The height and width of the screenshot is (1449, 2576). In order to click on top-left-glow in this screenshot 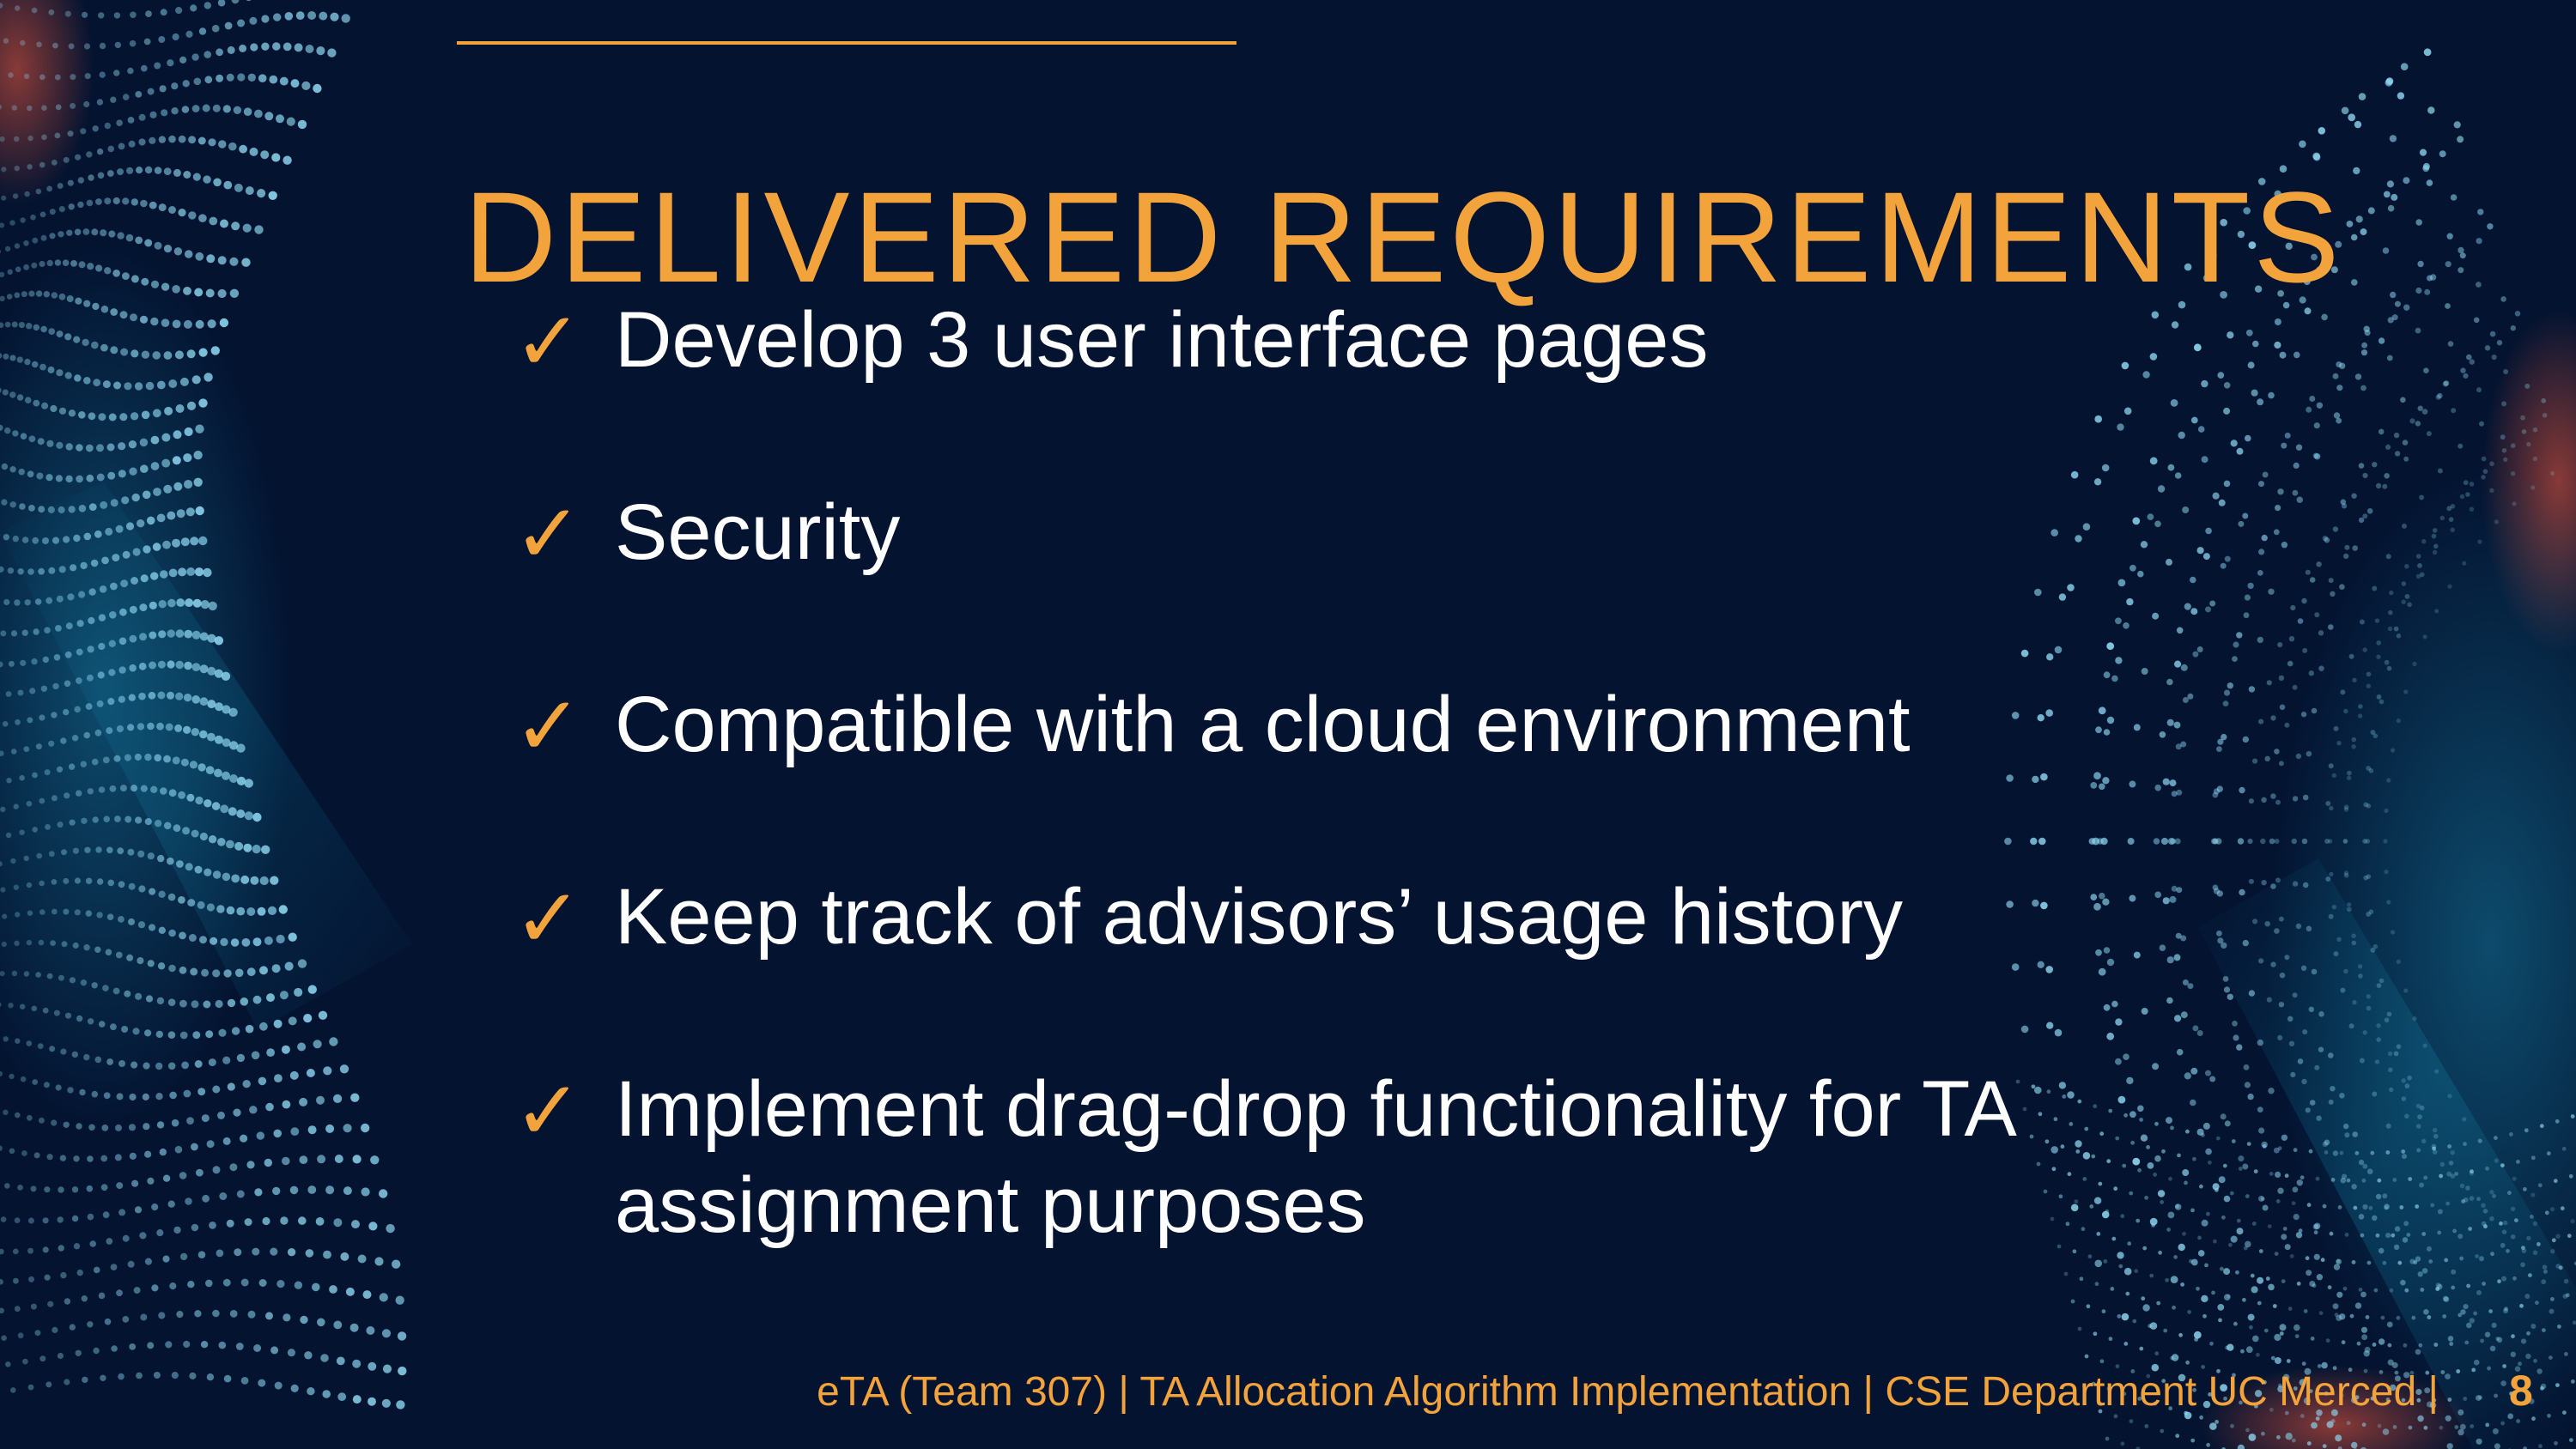, I will do `click(47, 103)`.